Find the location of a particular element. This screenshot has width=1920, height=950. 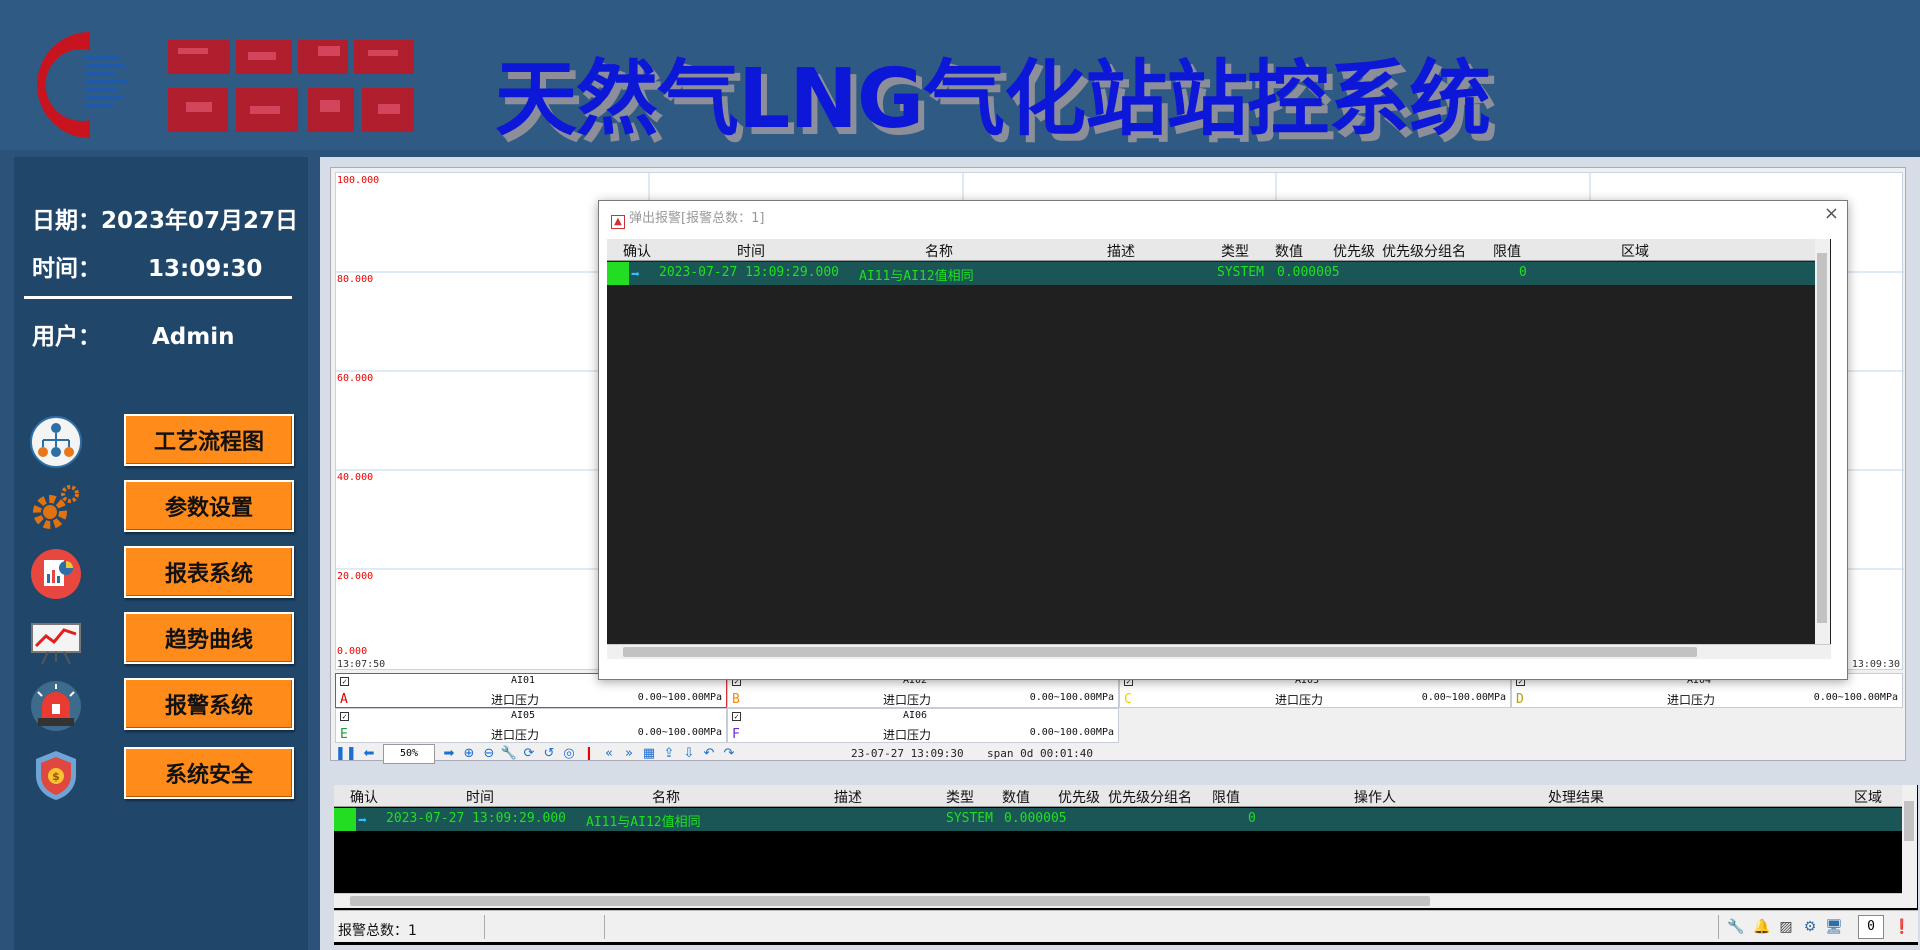

refresh-icon: ⟳ is located at coordinates (529, 754).